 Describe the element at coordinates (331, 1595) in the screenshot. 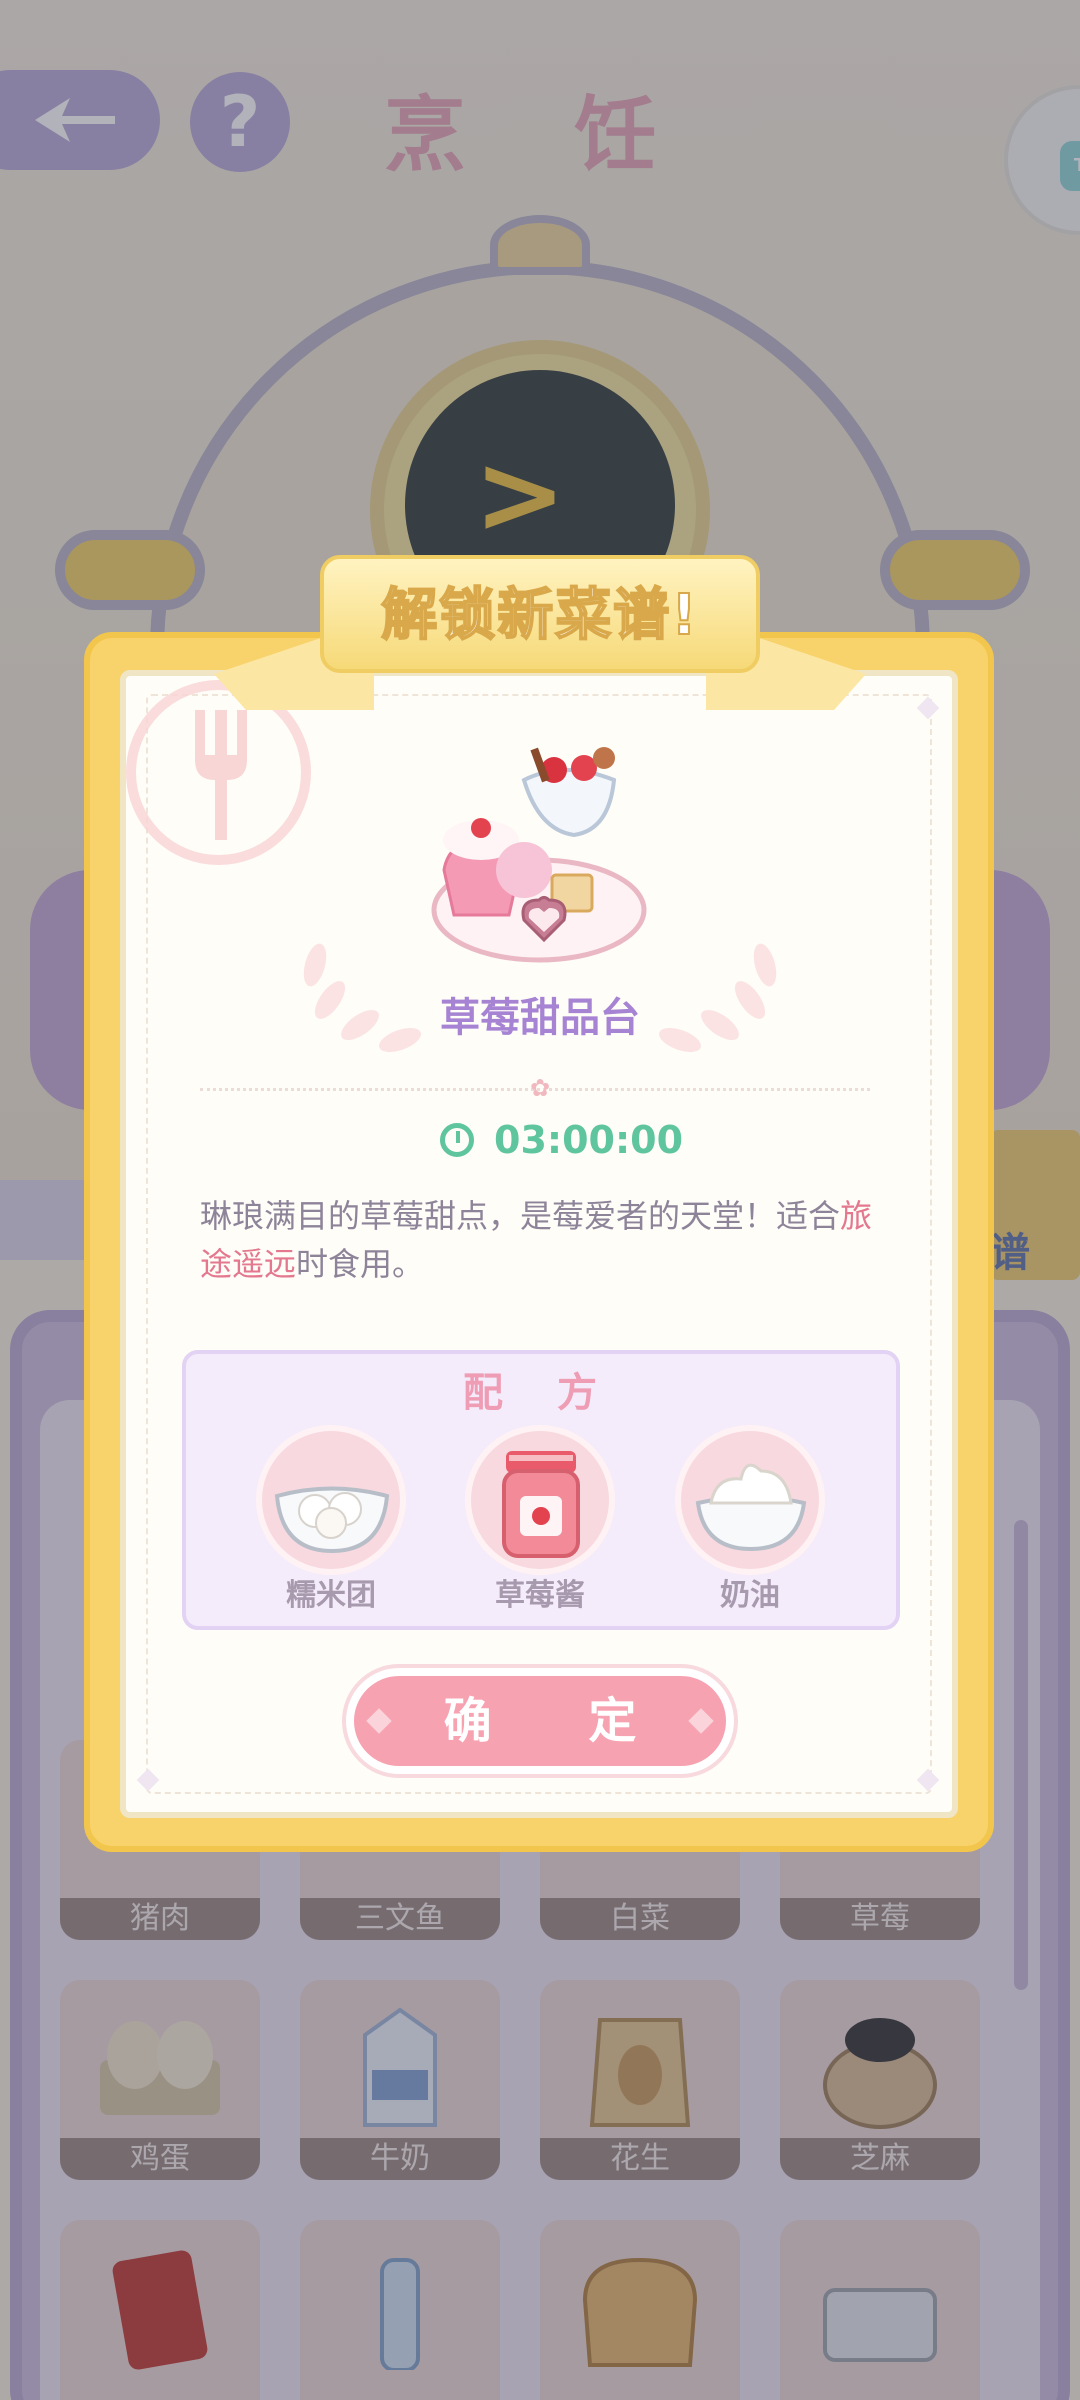

I see `recipe-item-label: 糯米团` at that location.